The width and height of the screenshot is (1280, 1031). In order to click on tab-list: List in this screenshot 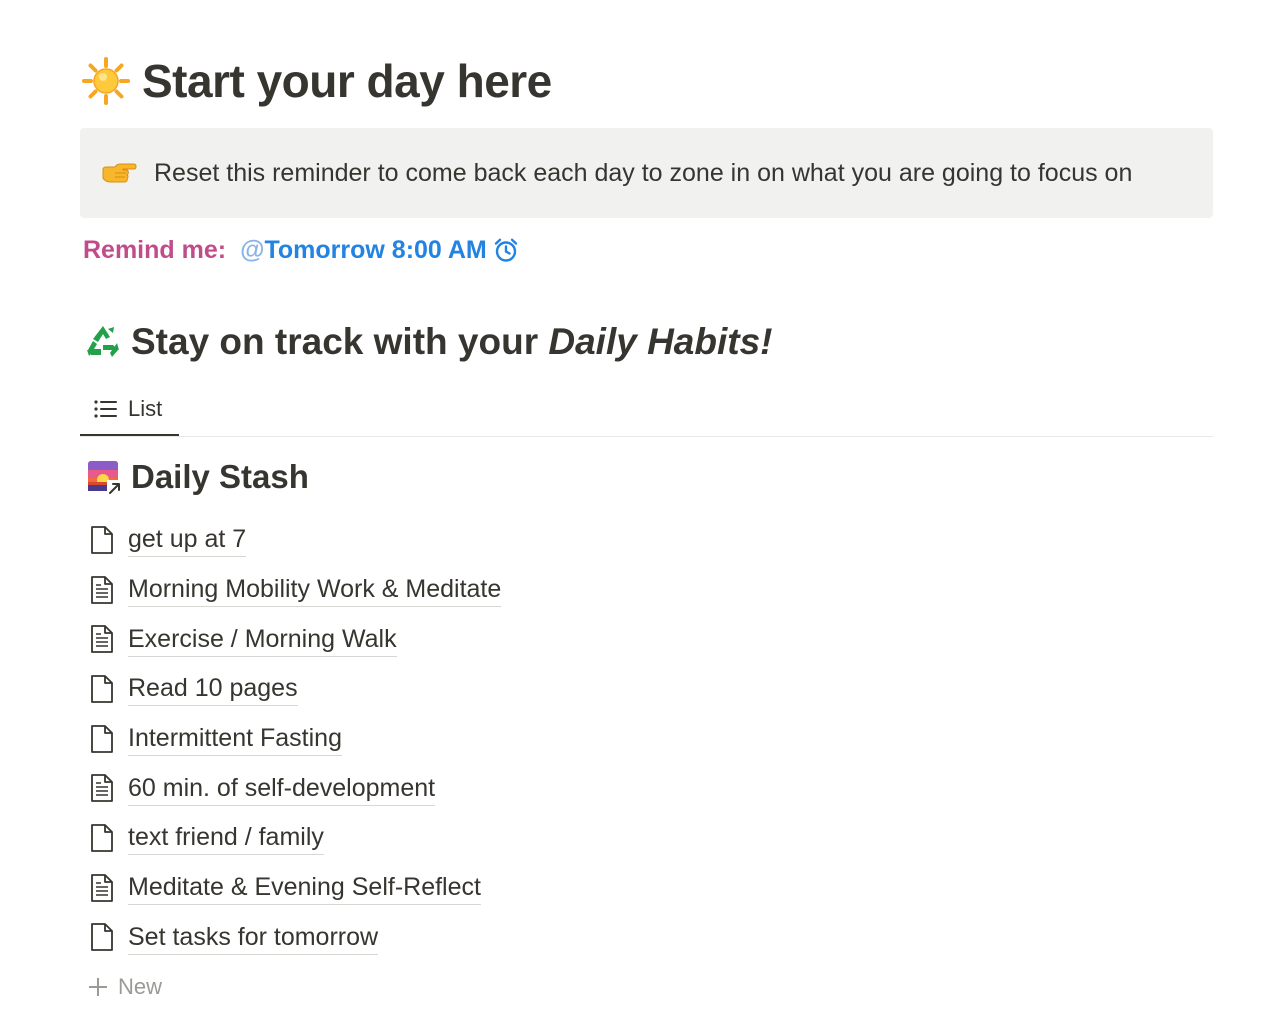, I will do `click(129, 410)`.